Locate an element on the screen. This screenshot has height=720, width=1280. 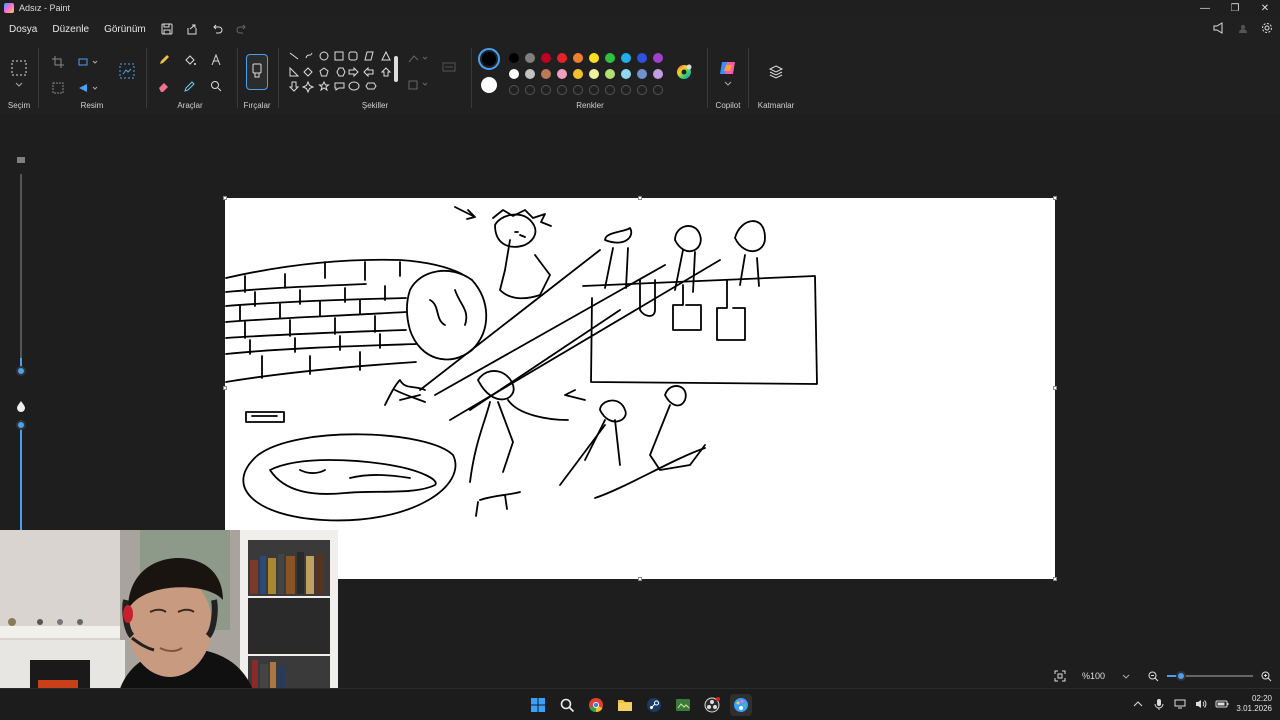
resize-handle-tl is located at coordinates (225, 198).